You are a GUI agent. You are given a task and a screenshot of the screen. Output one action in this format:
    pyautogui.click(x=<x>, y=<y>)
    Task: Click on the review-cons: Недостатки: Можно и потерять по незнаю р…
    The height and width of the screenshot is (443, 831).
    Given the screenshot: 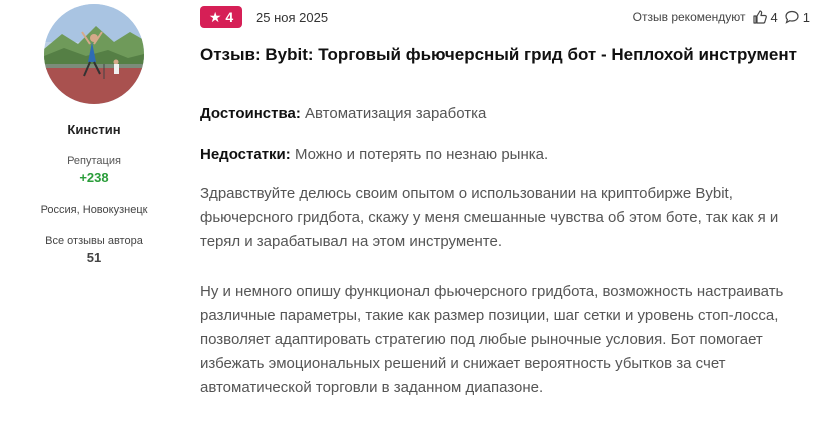 What is the action you would take?
    pyautogui.click(x=374, y=154)
    